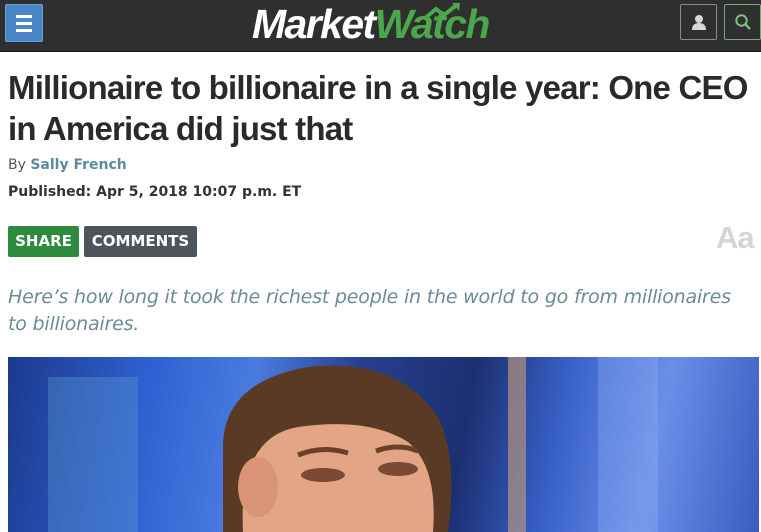 This screenshot has height=532, width=761. I want to click on search-button, so click(742, 22).